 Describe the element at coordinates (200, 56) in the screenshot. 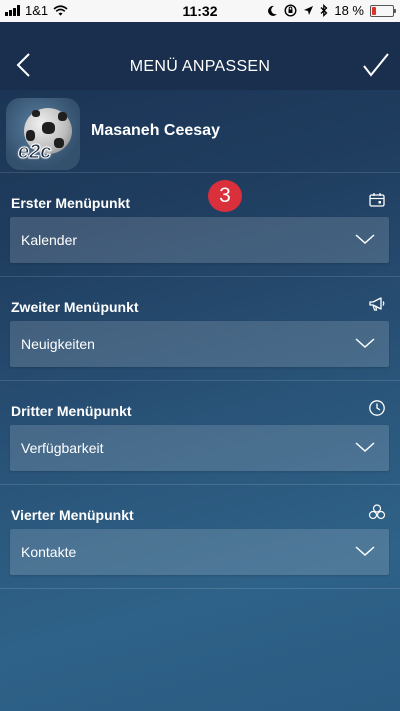

I see `nav-bar: MENÜ ANPASSEN` at that location.